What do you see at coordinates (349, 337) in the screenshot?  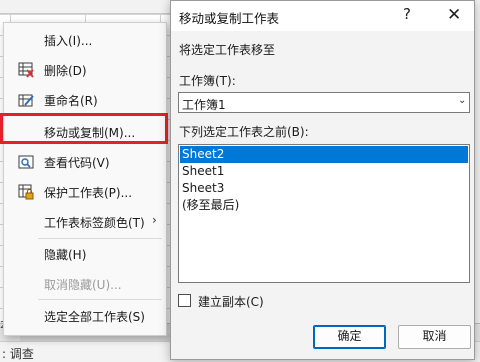 I see `ok-button: 确定` at bounding box center [349, 337].